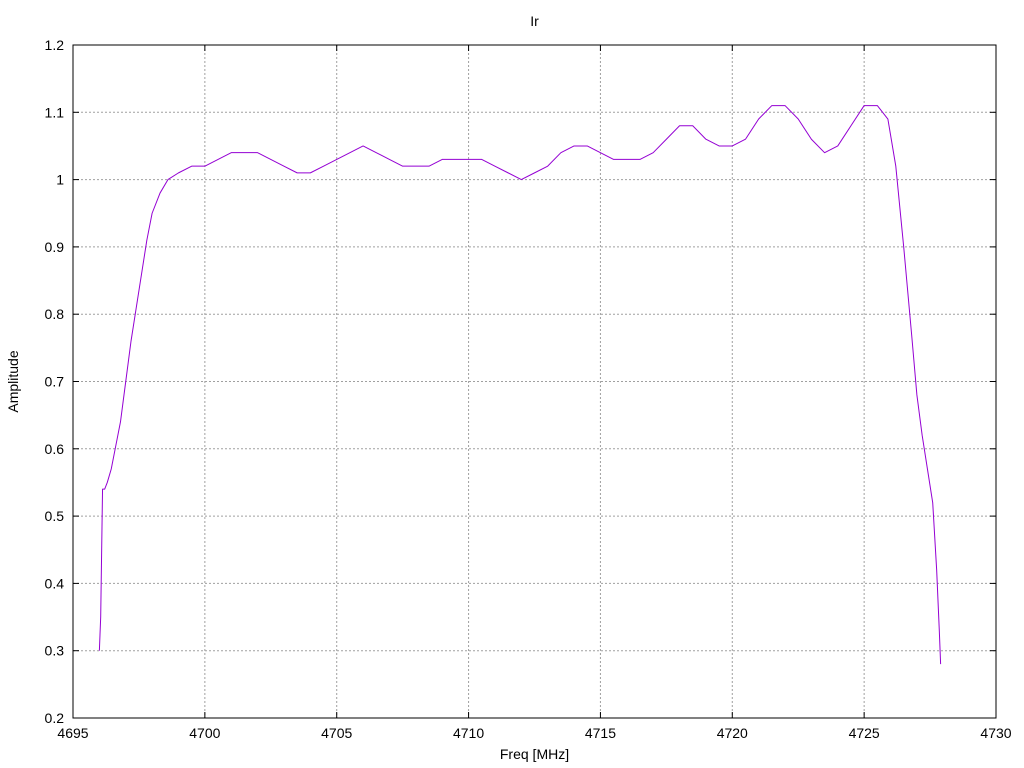 This screenshot has width=1024, height=768. I want to click on x-tick-label: 4720, so click(732, 733).